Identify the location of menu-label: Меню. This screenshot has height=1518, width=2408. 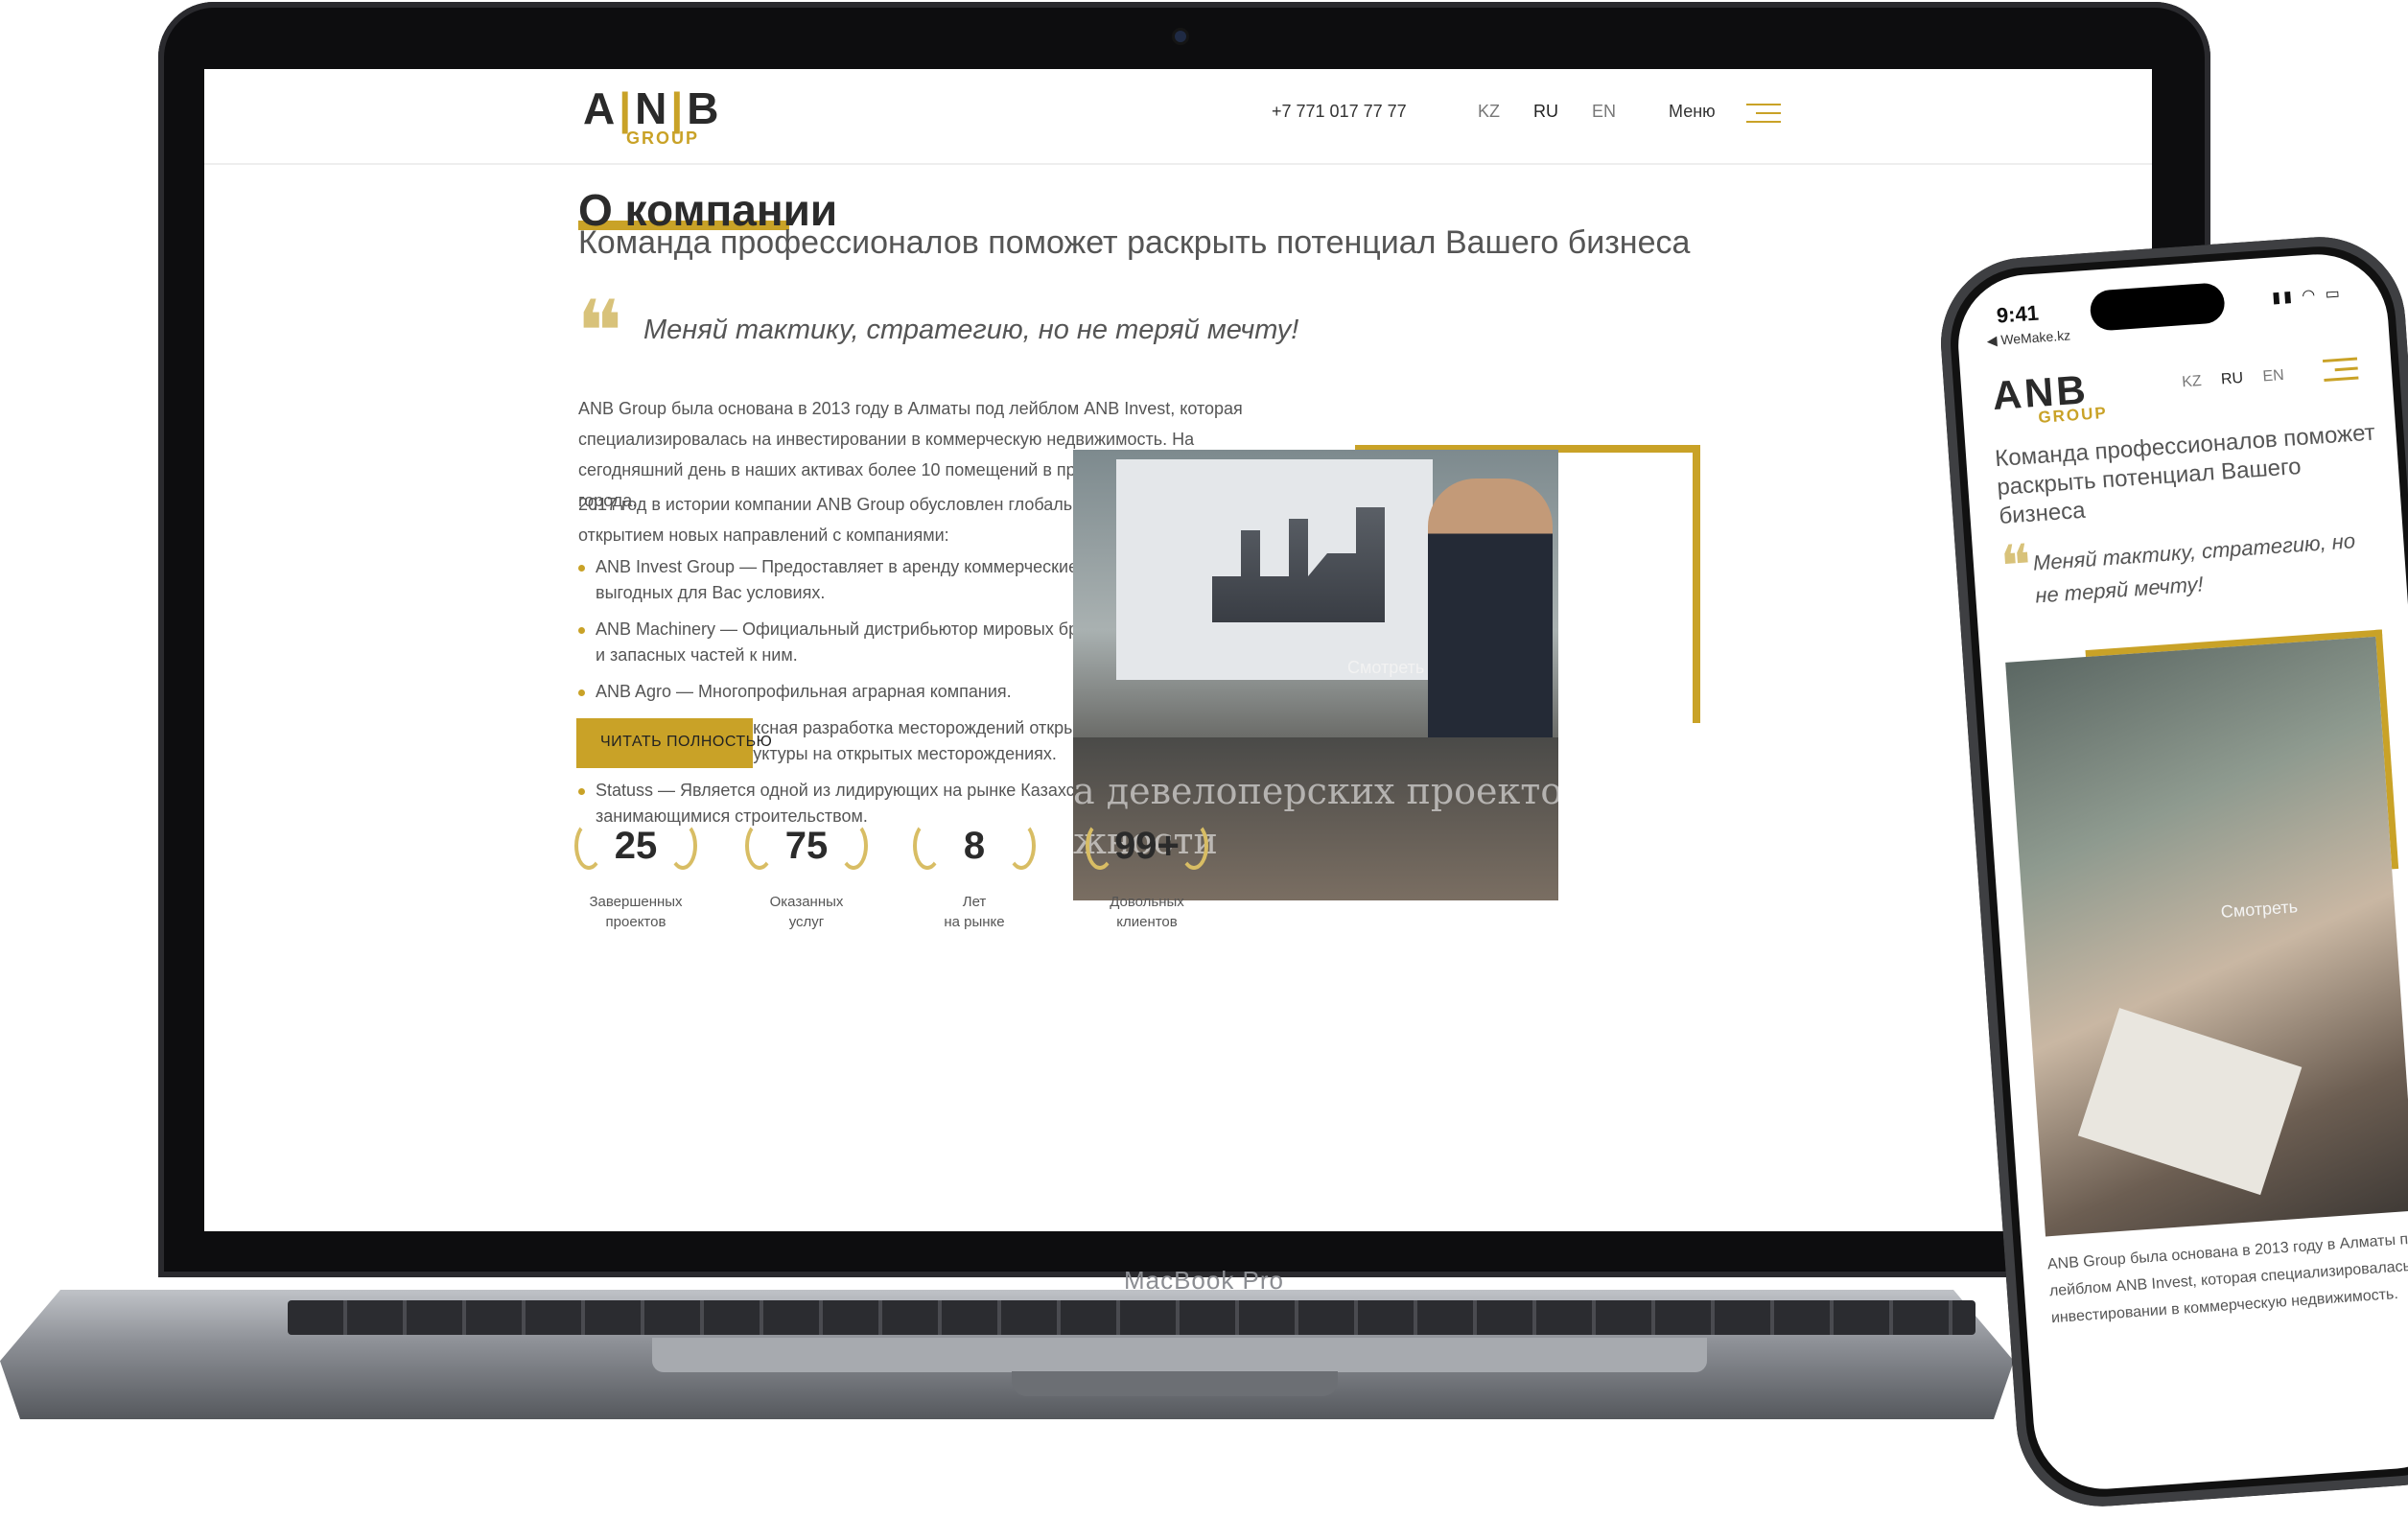
(1692, 112).